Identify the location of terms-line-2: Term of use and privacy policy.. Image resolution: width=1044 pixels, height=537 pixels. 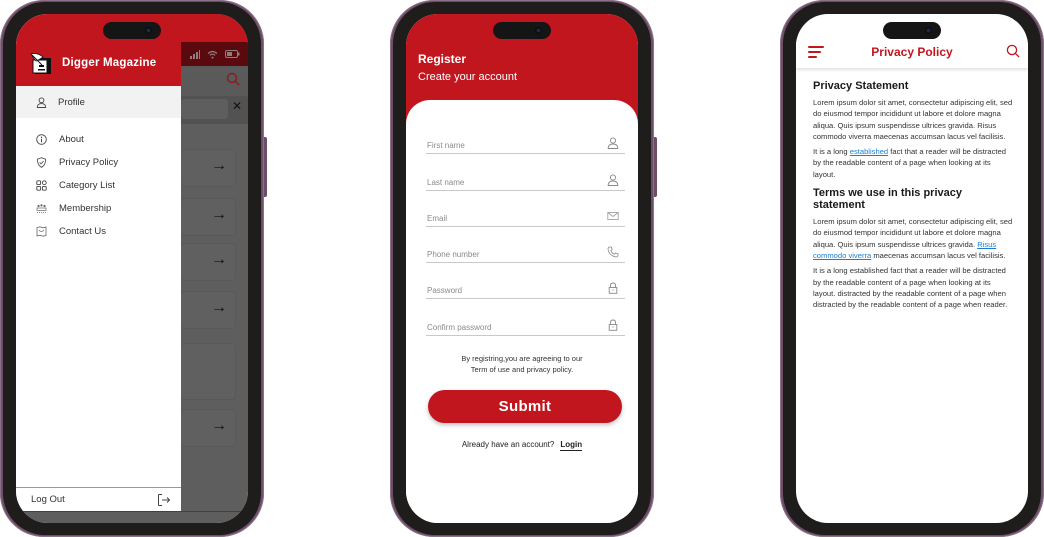
(522, 369).